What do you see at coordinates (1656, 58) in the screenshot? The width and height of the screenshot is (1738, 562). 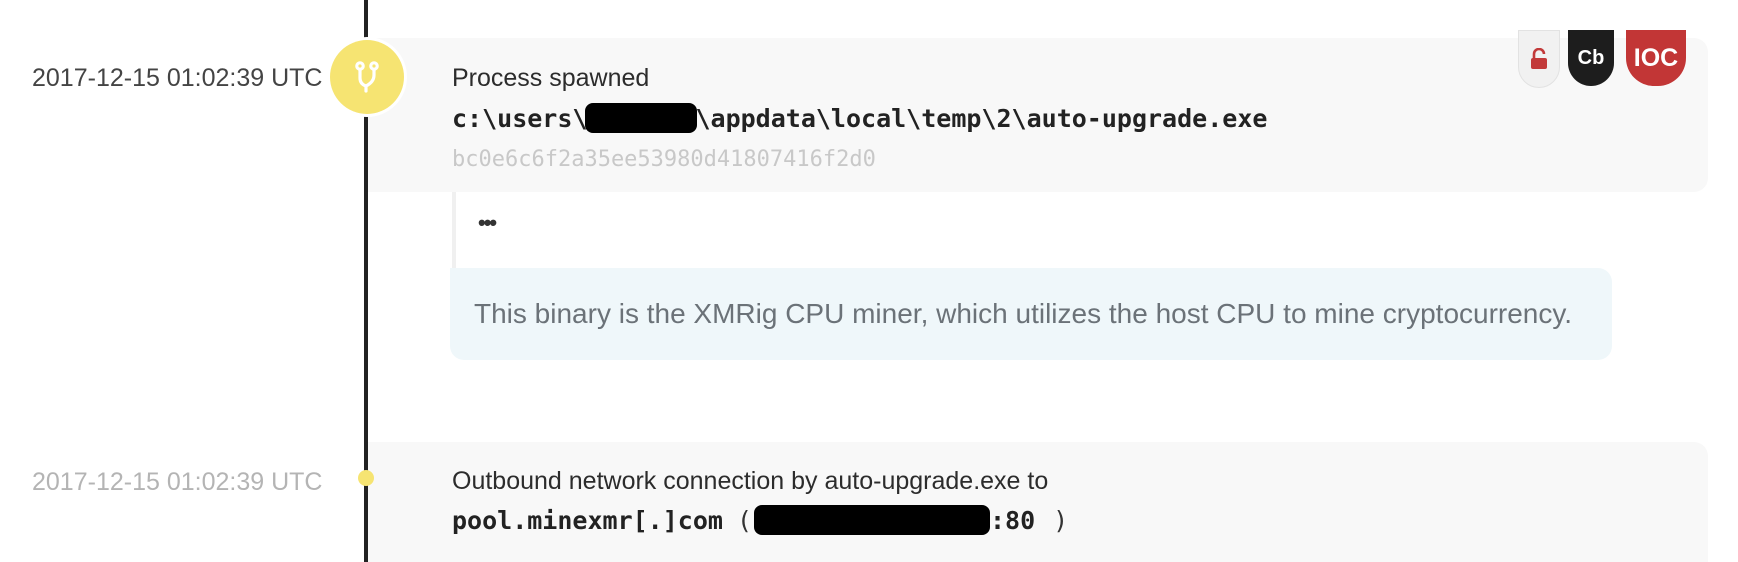 I see `ioc-badge: IOC` at bounding box center [1656, 58].